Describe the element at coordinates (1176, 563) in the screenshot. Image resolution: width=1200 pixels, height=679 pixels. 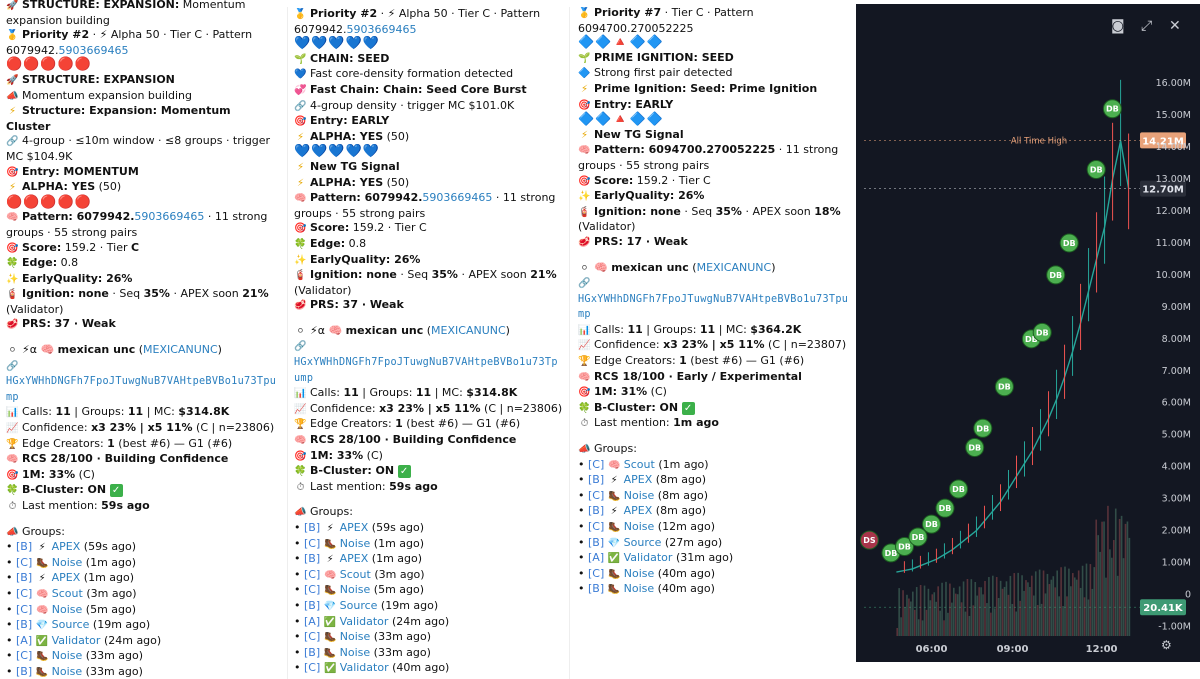
I see `y-tick-label: 1.00M` at that location.